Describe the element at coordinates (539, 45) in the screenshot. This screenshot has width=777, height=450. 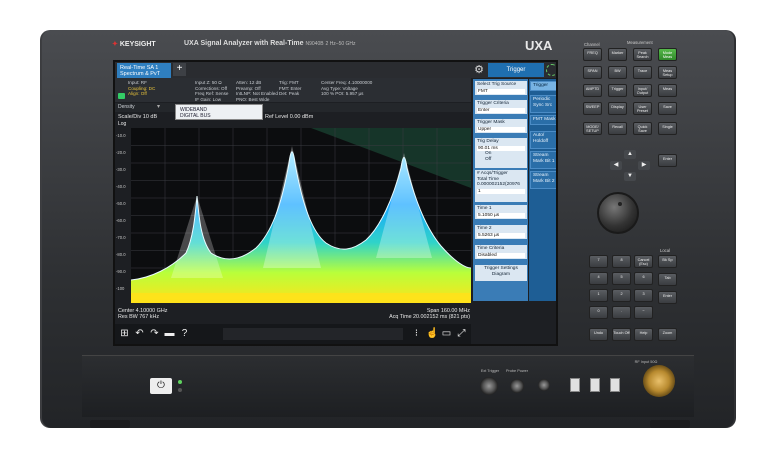
I see `product-name: UXA` at that location.